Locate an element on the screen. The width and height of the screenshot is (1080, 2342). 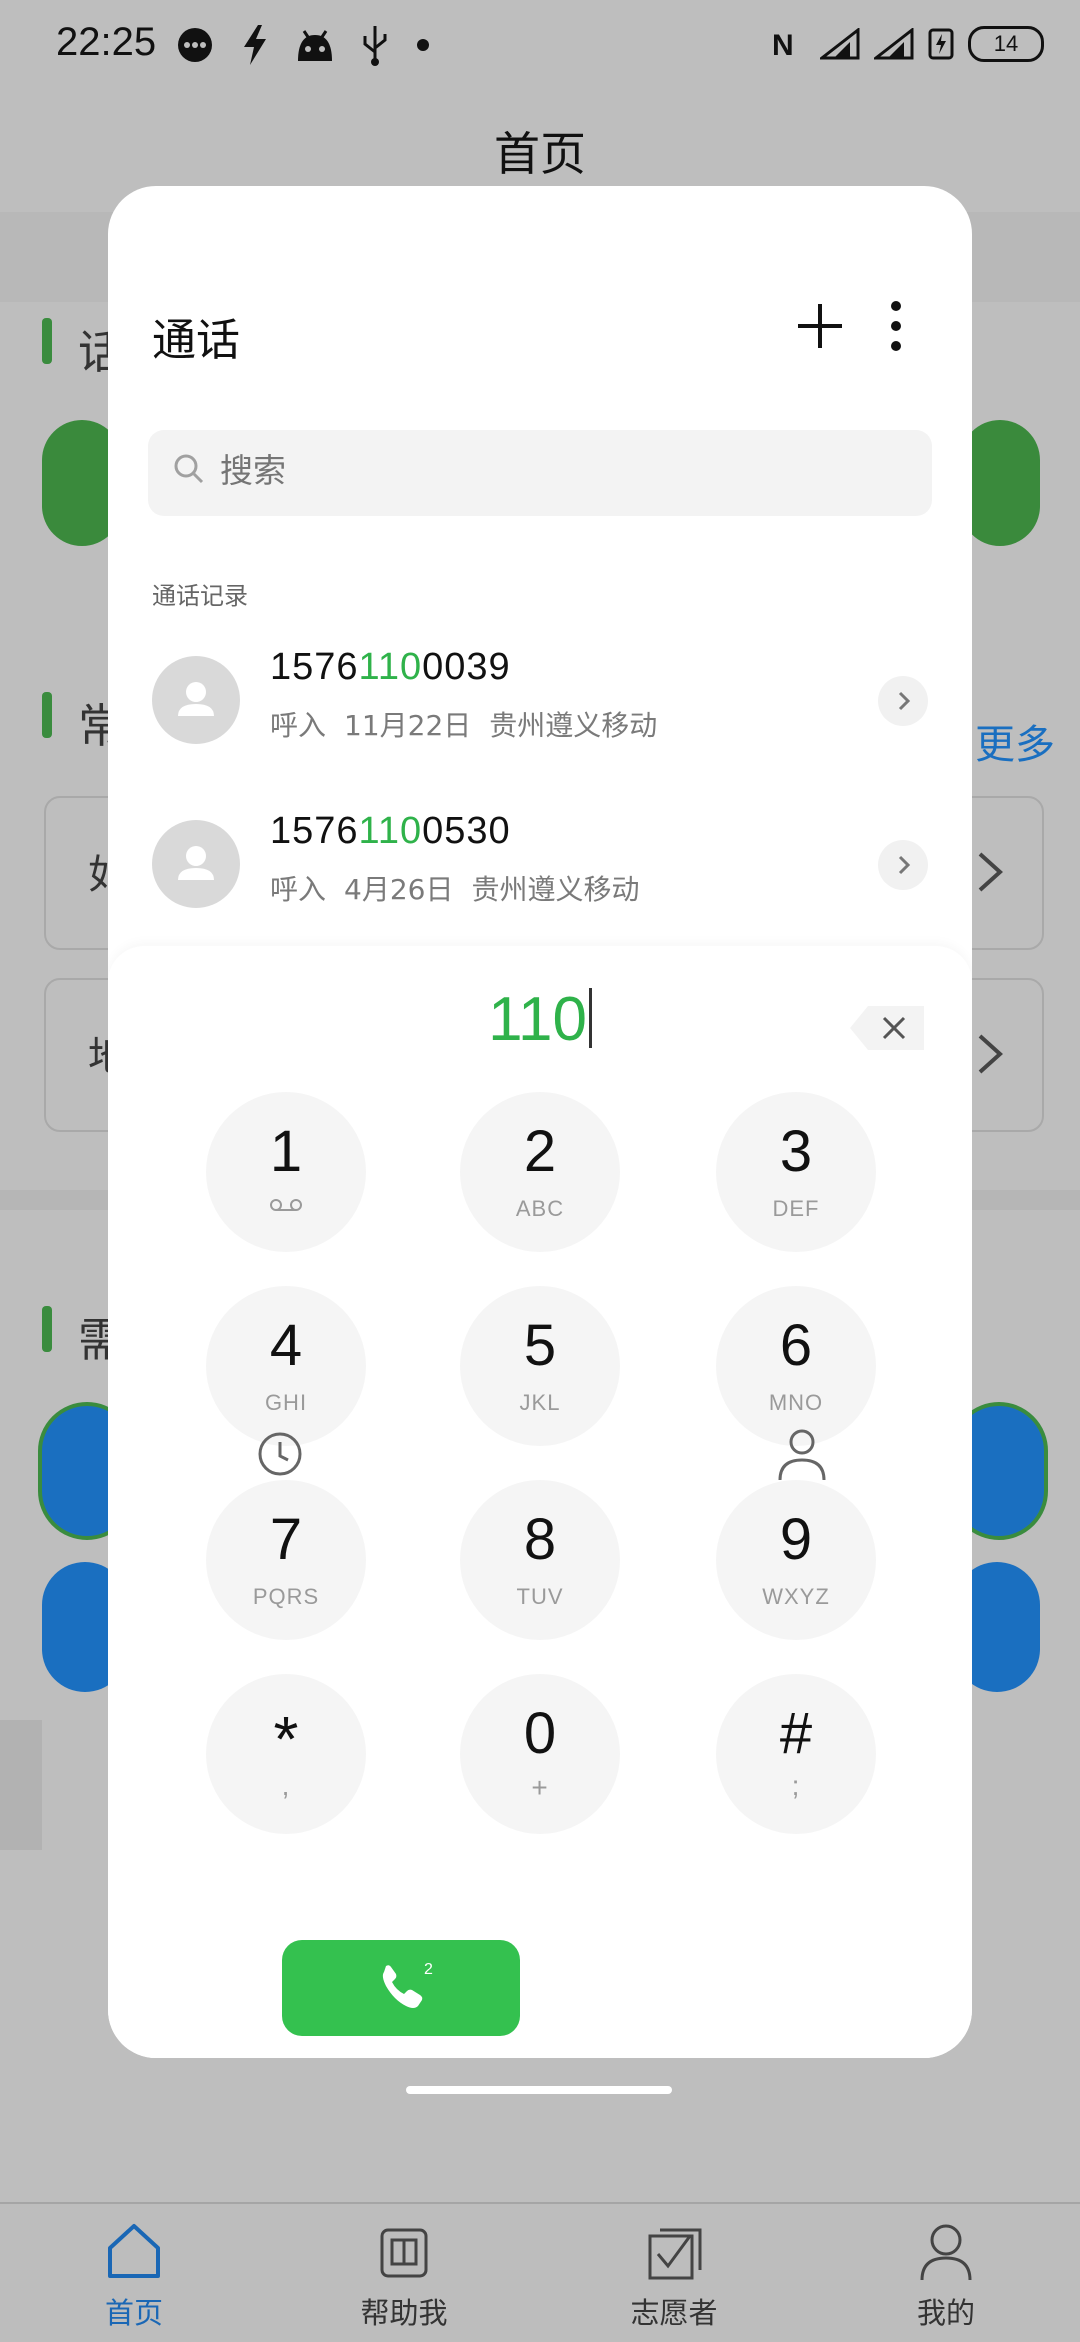
key-hash: # ; is located at coordinates (796, 1754).